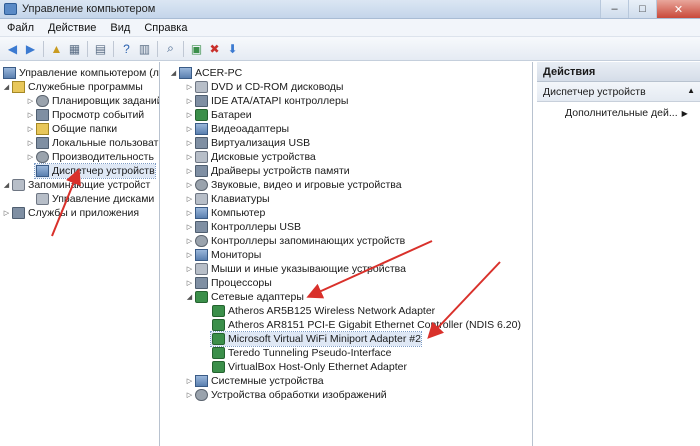 This screenshot has width=700, height=446. Describe the element at coordinates (295, 241) in the screenshot. I see `device-category: ▷ Контроллеры запоминающих устройств` at that location.